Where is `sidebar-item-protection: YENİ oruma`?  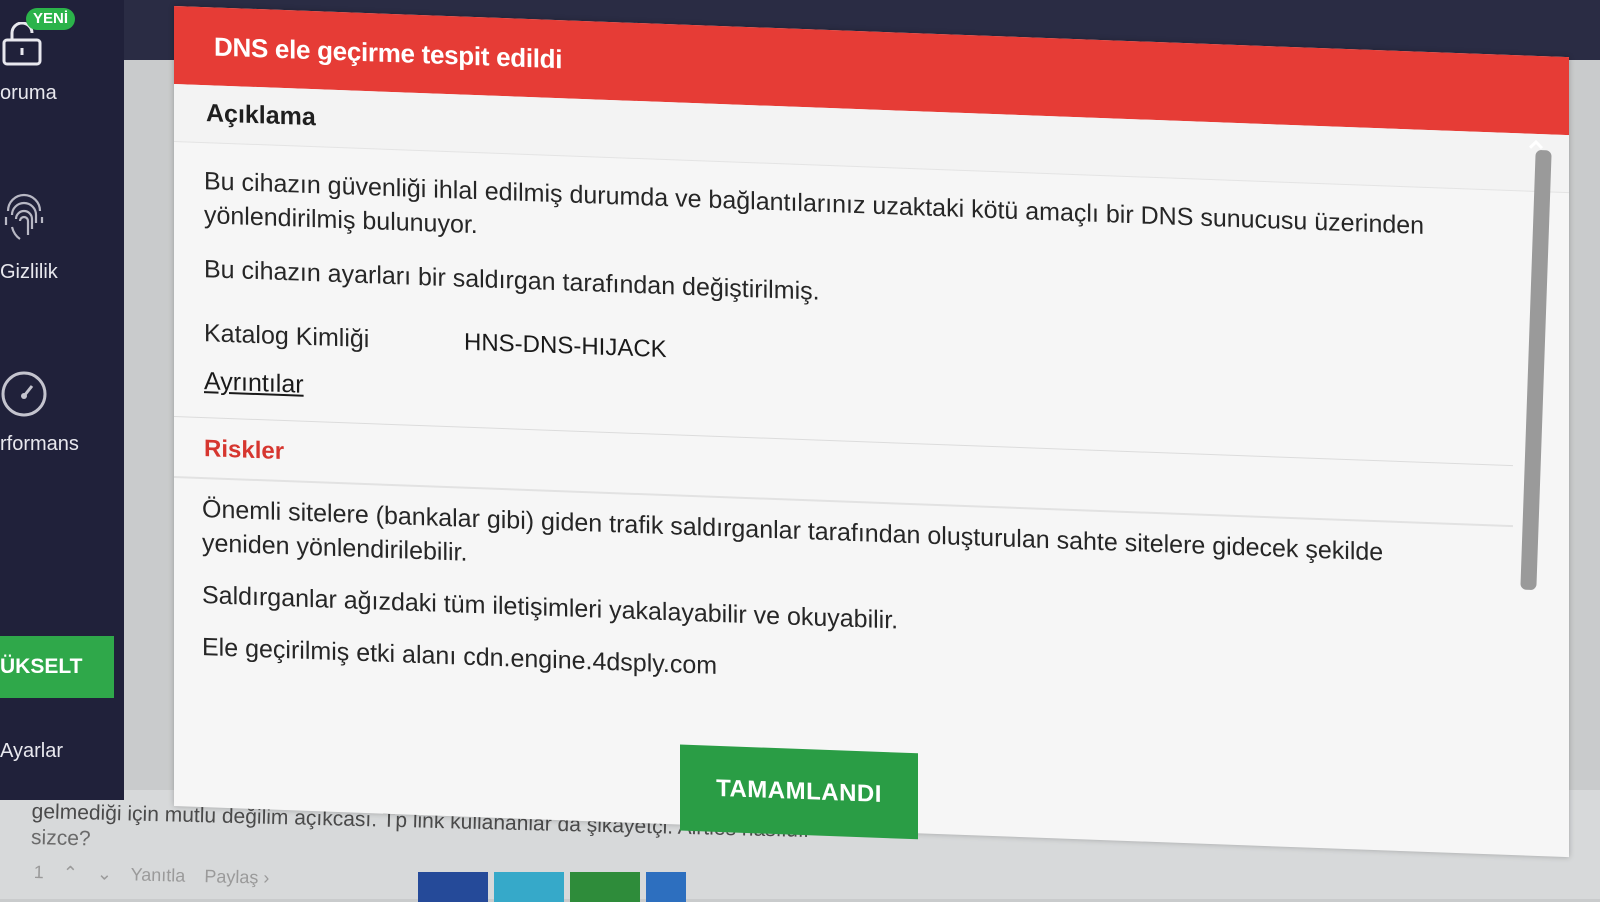
sidebar-item-protection: YENİ oruma is located at coordinates (62, 55).